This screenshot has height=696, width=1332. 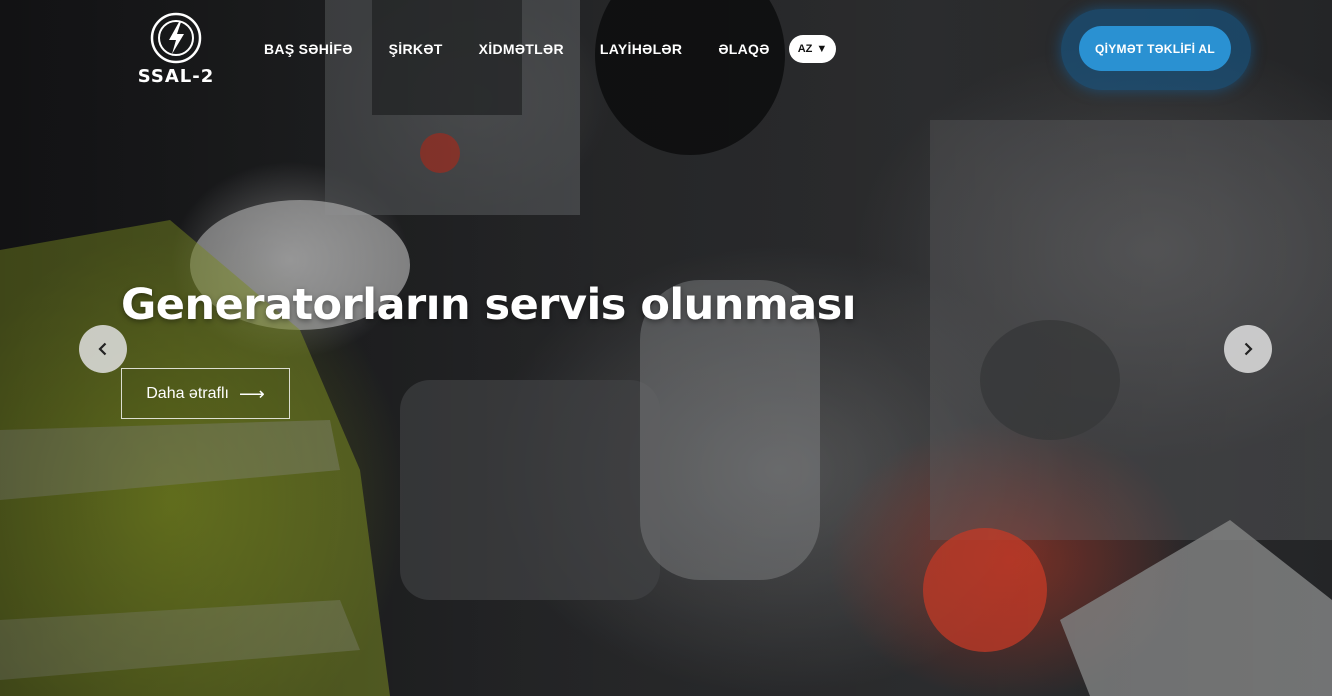 I want to click on slider-next-button, so click(x=1248, y=349).